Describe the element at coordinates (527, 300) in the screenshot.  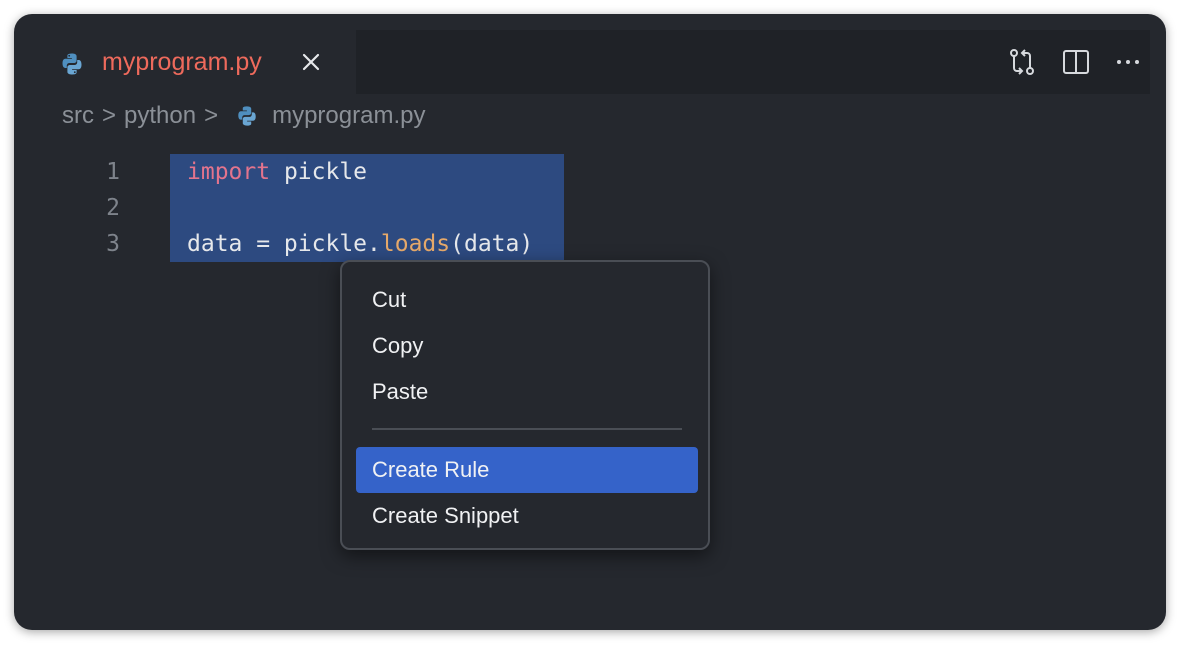
I see `menu-item-cut: Cut` at that location.